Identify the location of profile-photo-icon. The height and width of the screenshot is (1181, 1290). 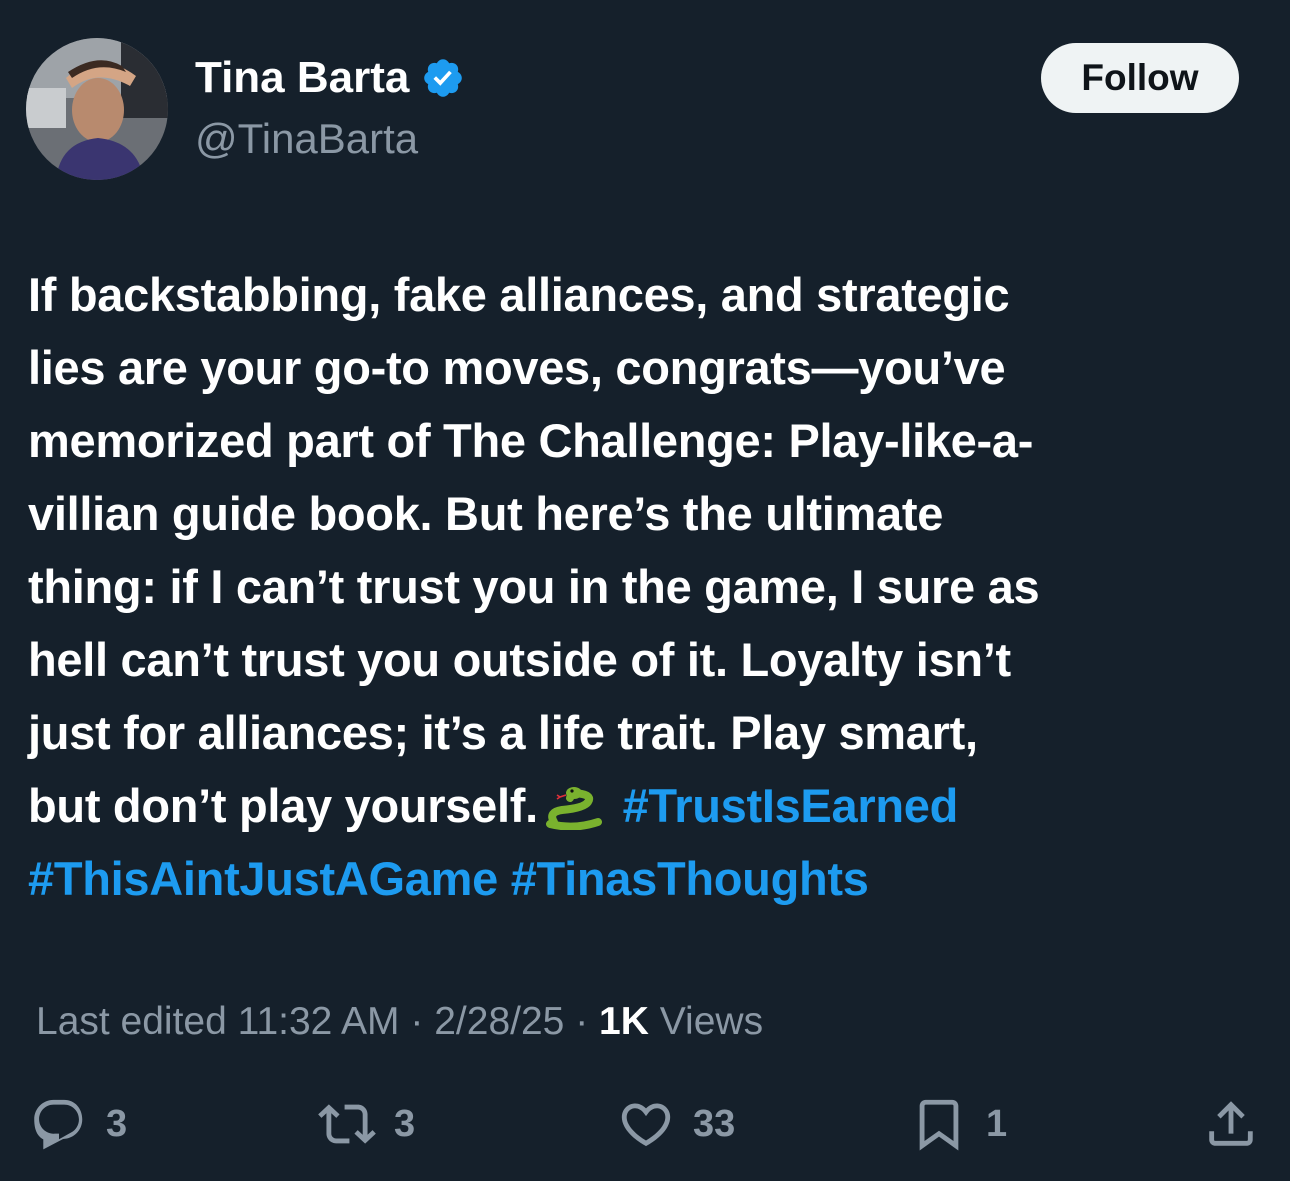
(97, 109).